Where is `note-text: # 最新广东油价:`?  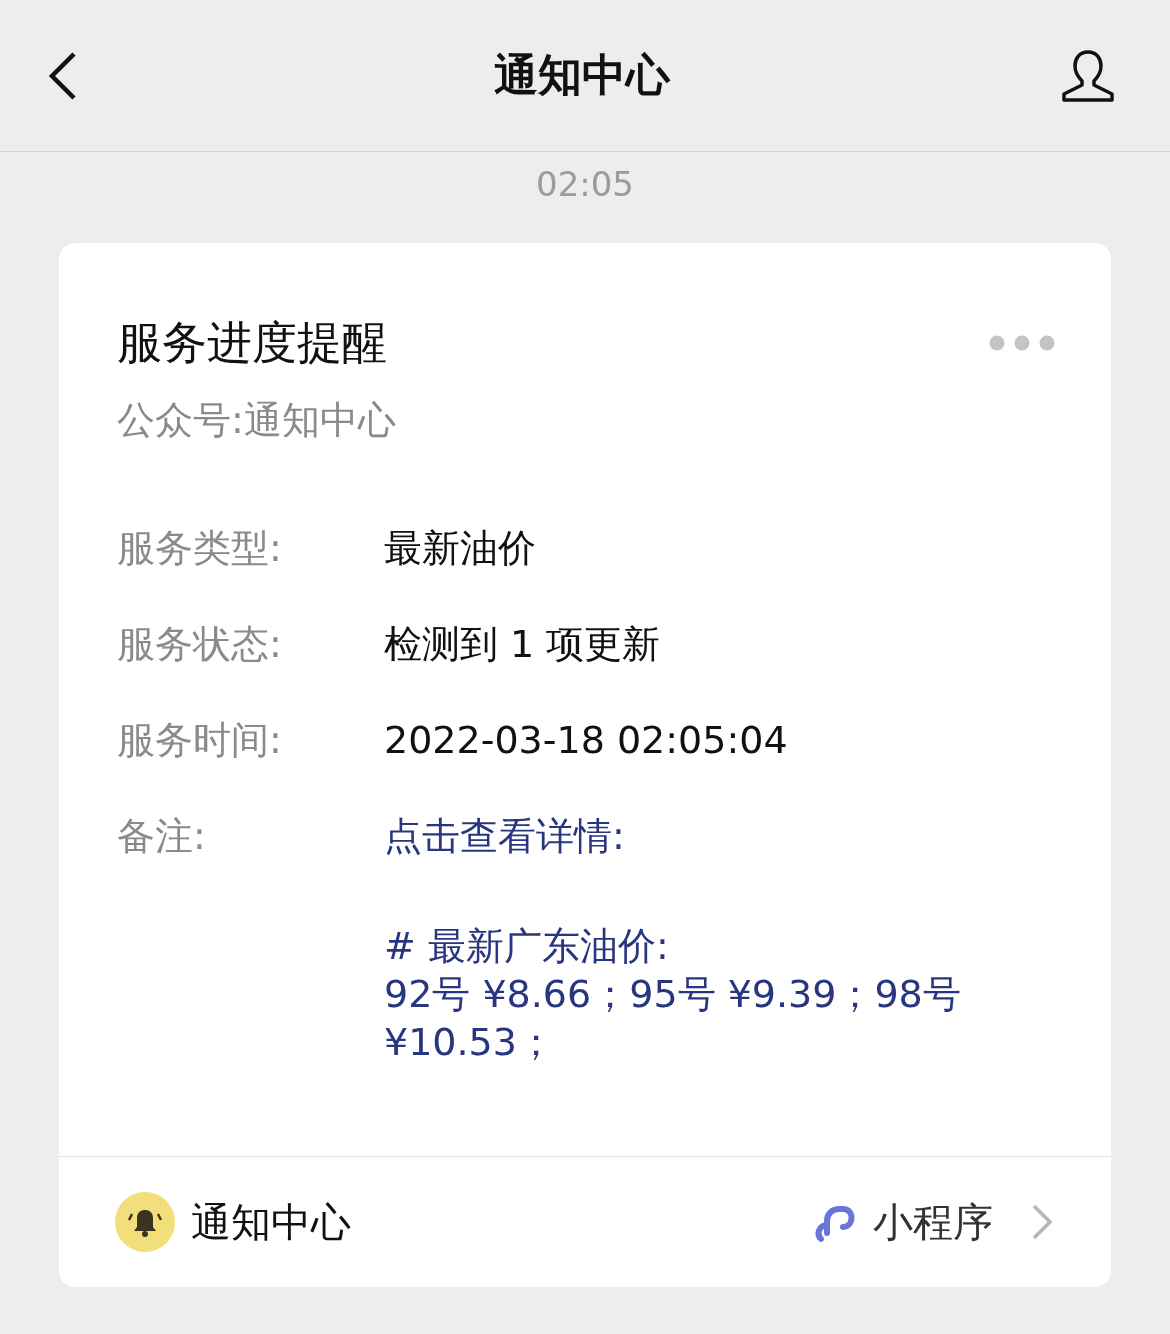 note-text: # 最新广东油价: is located at coordinates (527, 946).